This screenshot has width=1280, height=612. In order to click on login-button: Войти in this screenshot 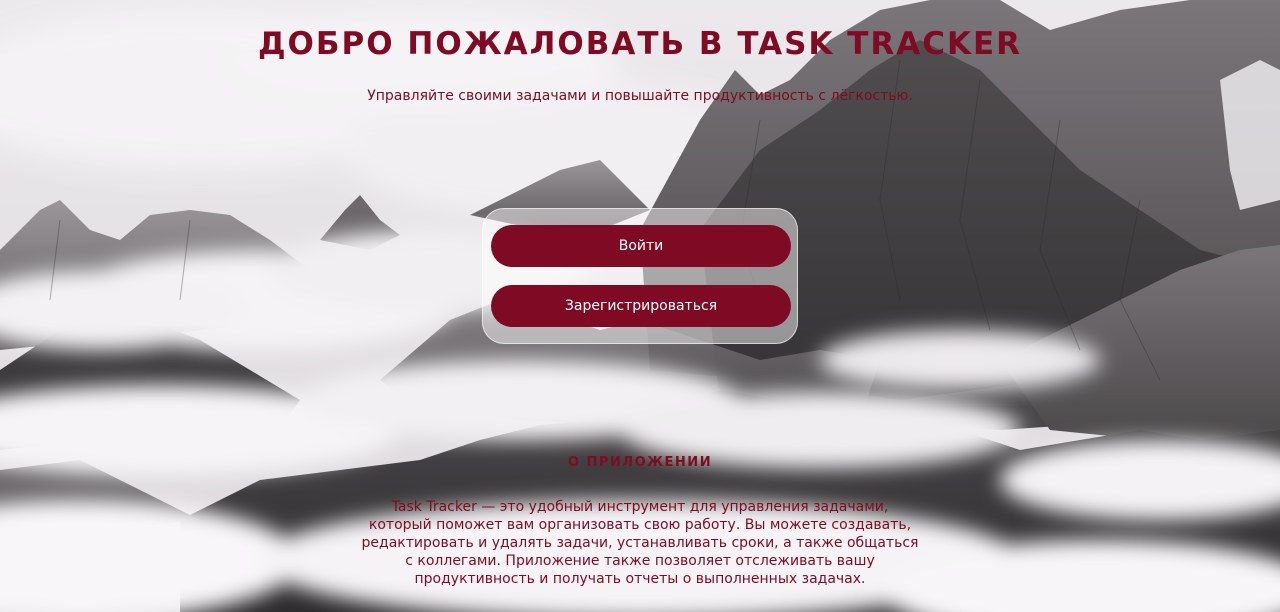, I will do `click(641, 246)`.